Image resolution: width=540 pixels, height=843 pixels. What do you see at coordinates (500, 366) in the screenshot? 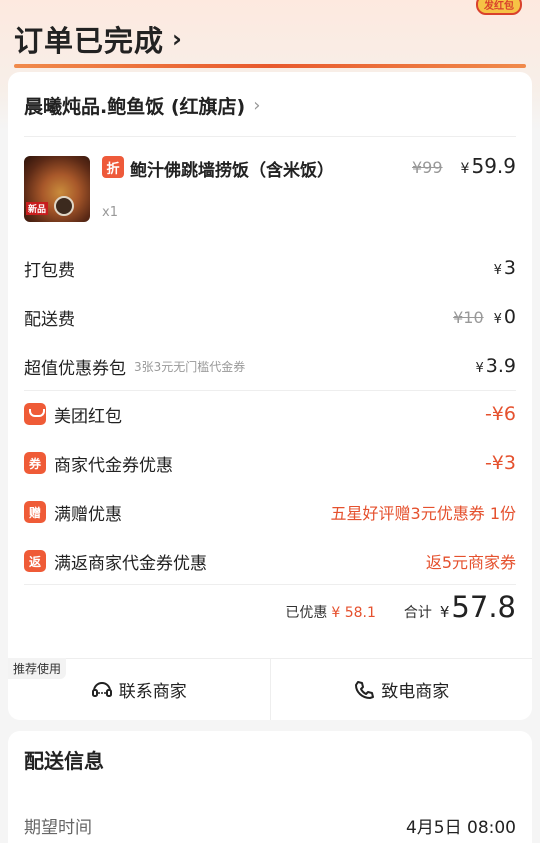
I see `fee-value: 3.9` at bounding box center [500, 366].